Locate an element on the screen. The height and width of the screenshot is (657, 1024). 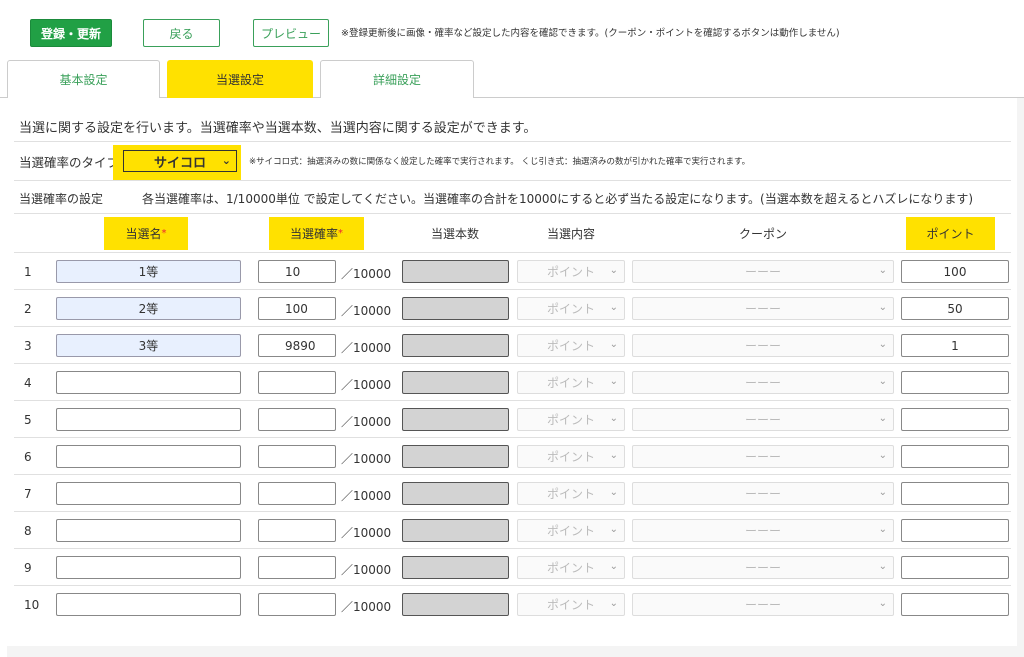
intro-text: 当選に関する設定を行います。当選確率や当選本数、当選内容に関する設定ができます。 is located at coordinates (278, 128).